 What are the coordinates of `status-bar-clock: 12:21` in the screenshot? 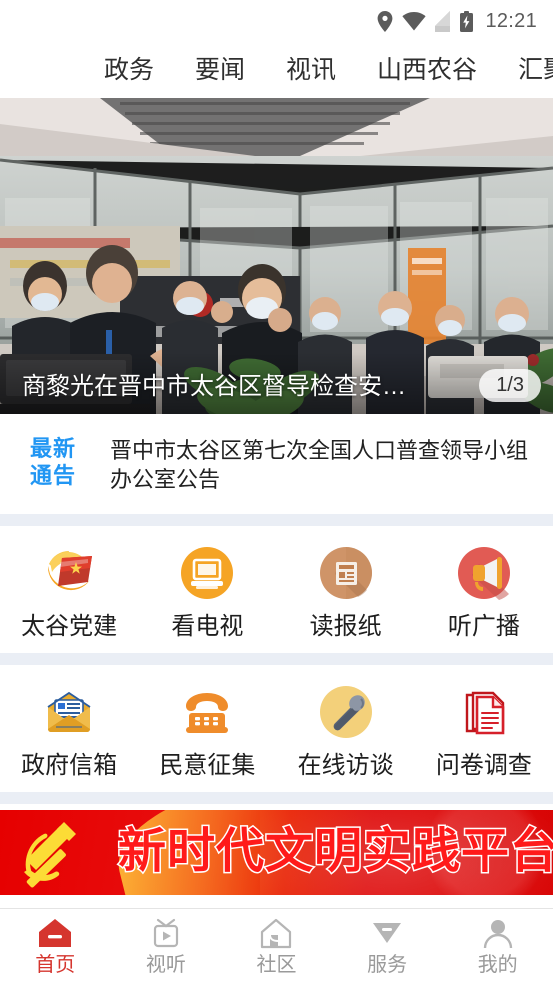 It's located at (511, 20).